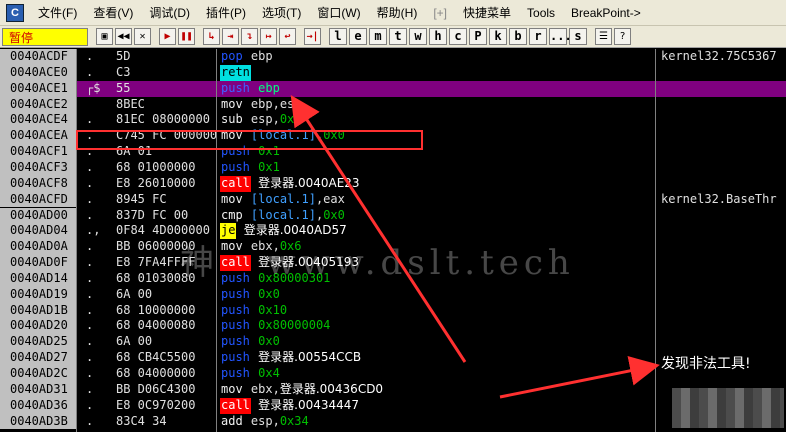  What do you see at coordinates (123, 71) in the screenshot?
I see `hex-dump-cell: C3` at bounding box center [123, 71].